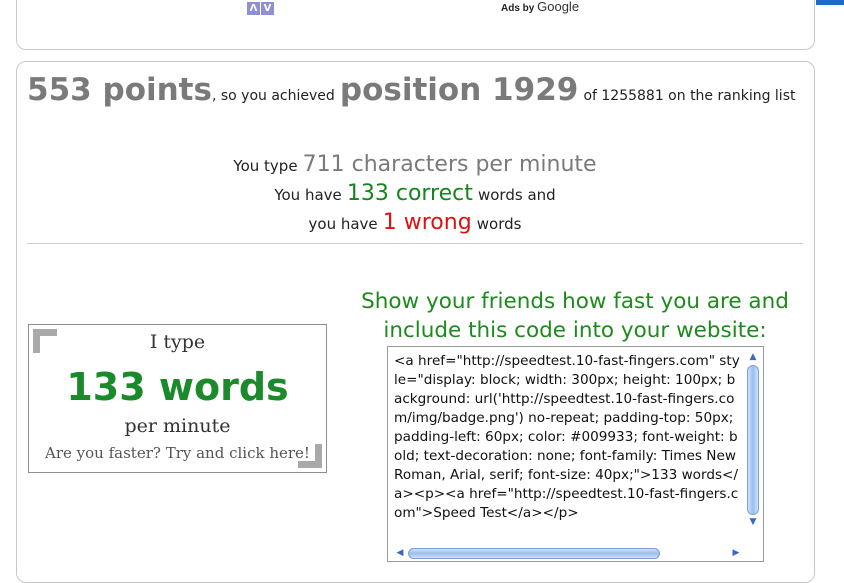 The width and height of the screenshot is (844, 583). Describe the element at coordinates (575, 301) in the screenshot. I see `share-heading-line1: Show your friends how fast you are and` at that location.